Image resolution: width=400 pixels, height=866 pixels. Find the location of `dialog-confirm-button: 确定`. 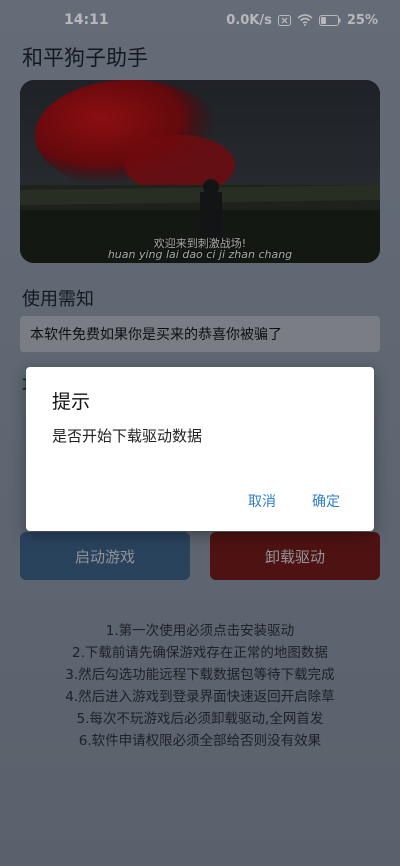

dialog-confirm-button: 确定 is located at coordinates (326, 501).